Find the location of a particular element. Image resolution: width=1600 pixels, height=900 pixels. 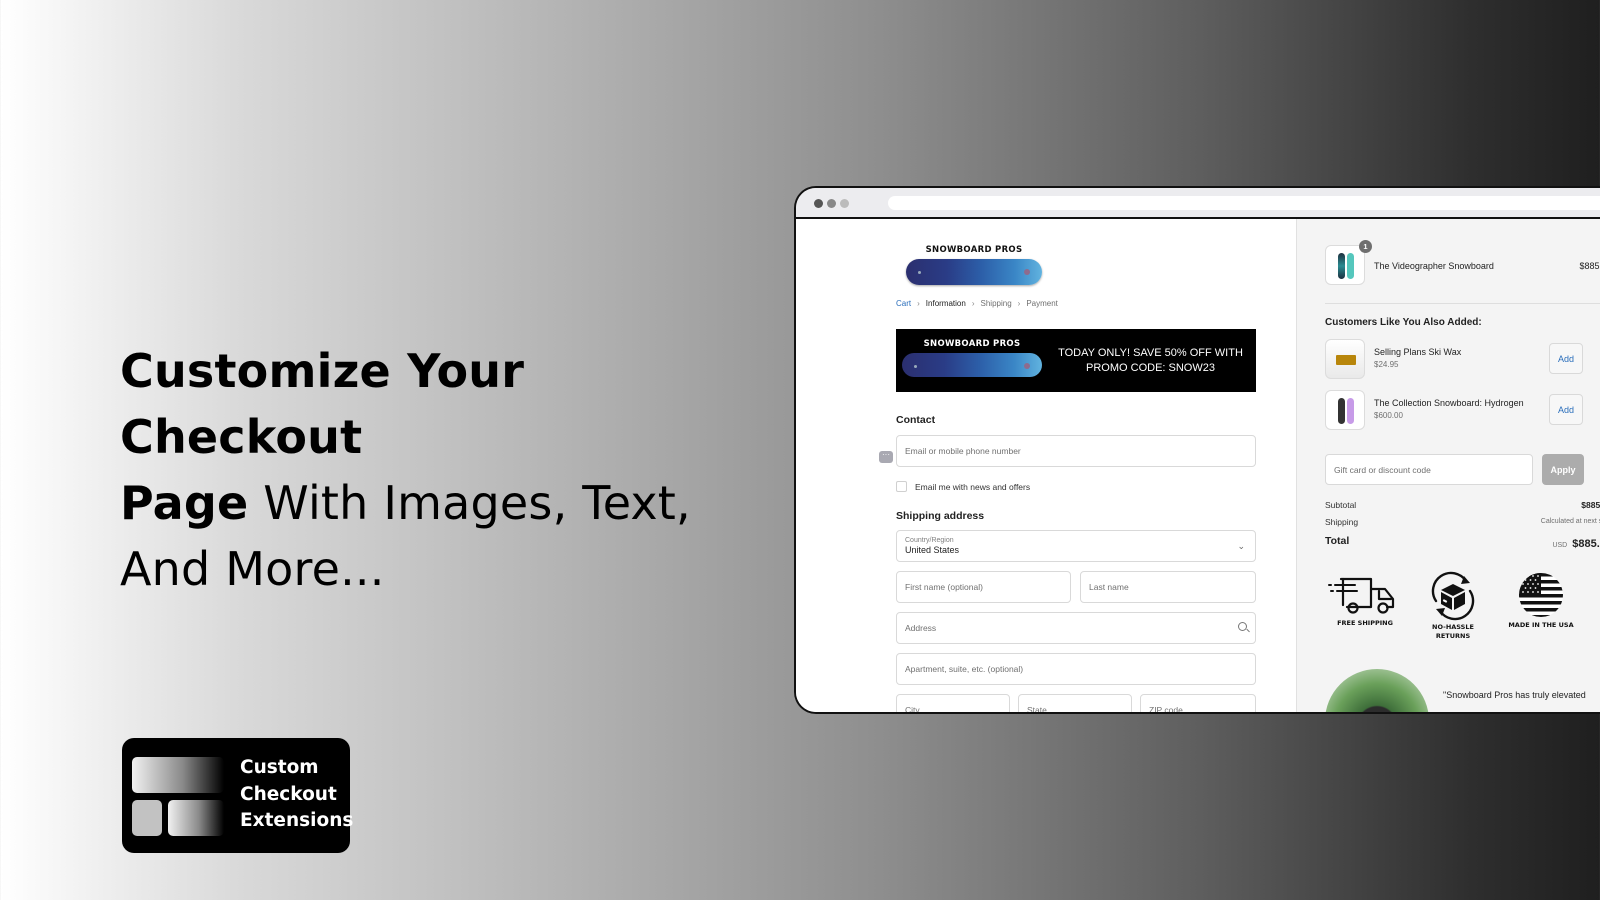

newsletter-checkbox is located at coordinates (901, 486).